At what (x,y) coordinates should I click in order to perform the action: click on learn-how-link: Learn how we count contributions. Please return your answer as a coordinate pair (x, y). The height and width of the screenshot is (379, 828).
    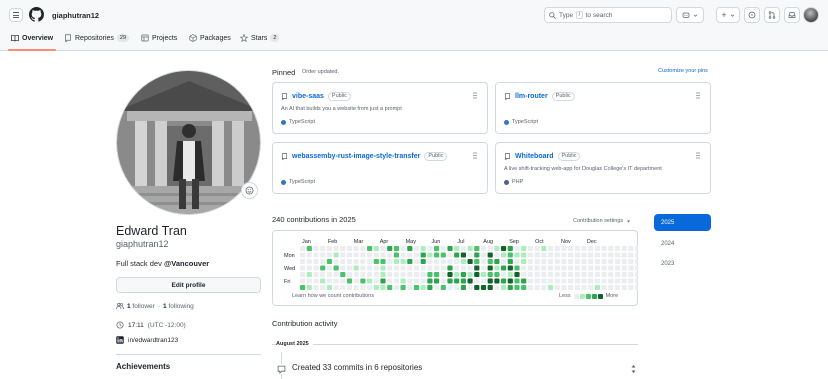
    Looking at the image, I should click on (333, 296).